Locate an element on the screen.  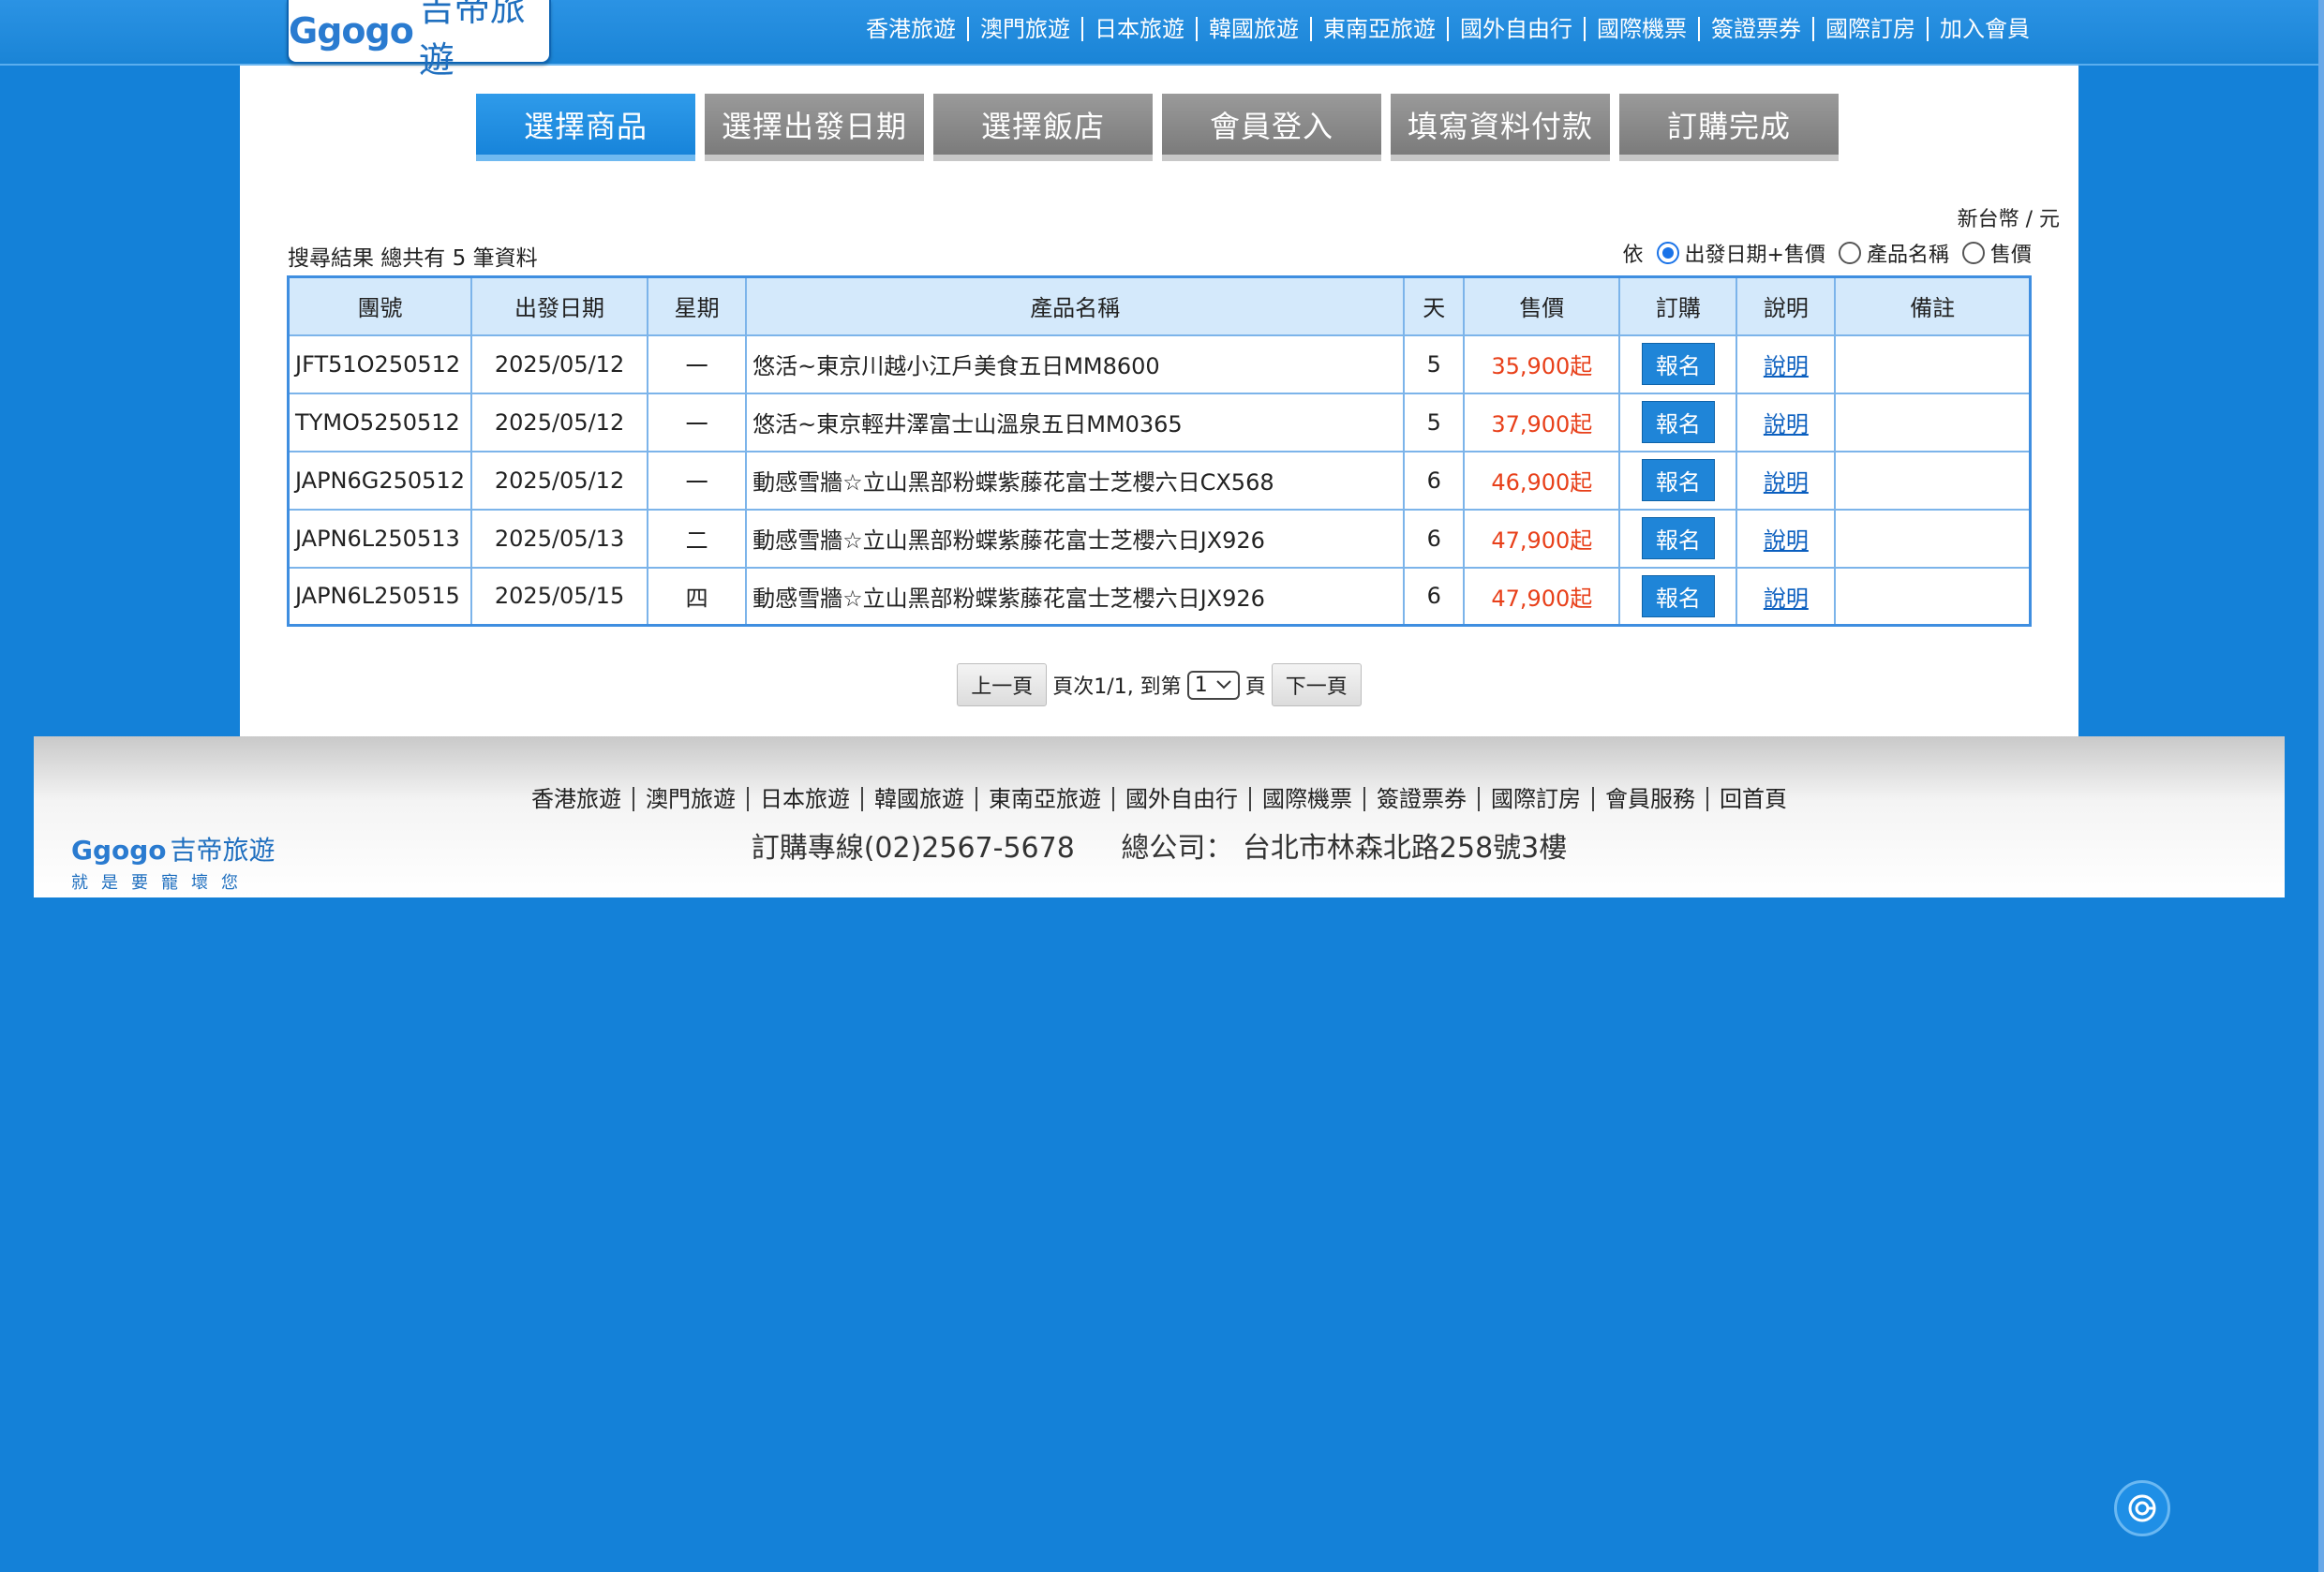
page-info: 頁次1/1, 到第 is located at coordinates (1117, 687).